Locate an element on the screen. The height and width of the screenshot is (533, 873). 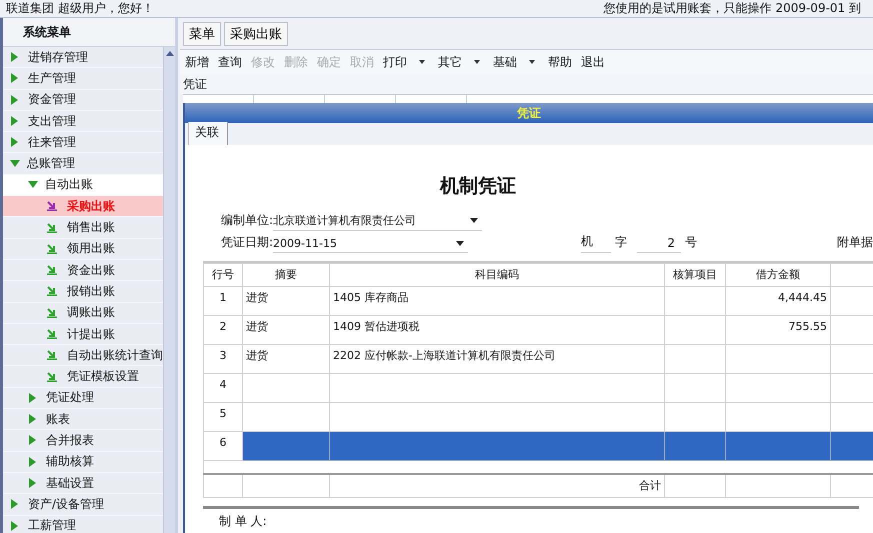
column-header: 行号 is located at coordinates (223, 275).